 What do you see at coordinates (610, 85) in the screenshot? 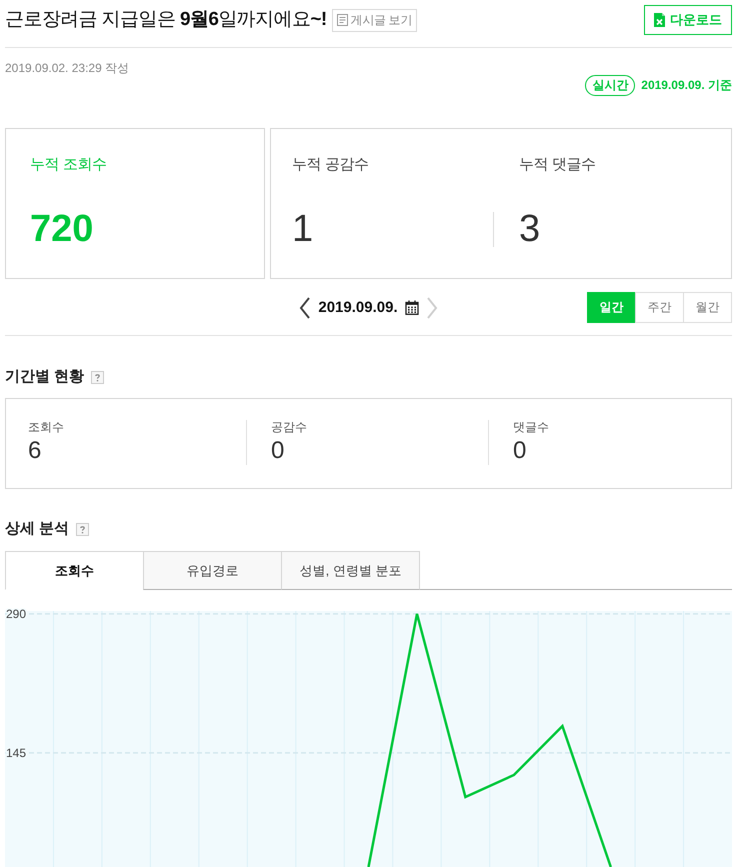
I see `realtime-badge: 실시간` at bounding box center [610, 85].